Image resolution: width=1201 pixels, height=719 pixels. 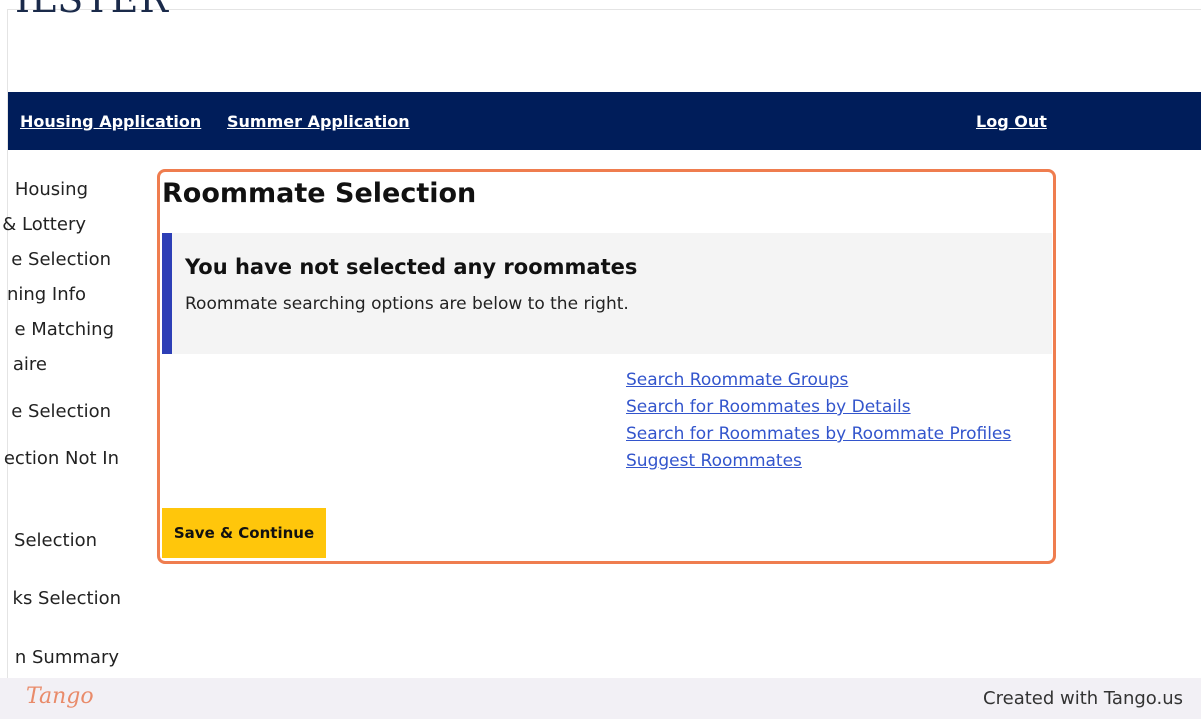 I want to click on sidebar-item-selection-2: e Selection, so click(x=55, y=411).